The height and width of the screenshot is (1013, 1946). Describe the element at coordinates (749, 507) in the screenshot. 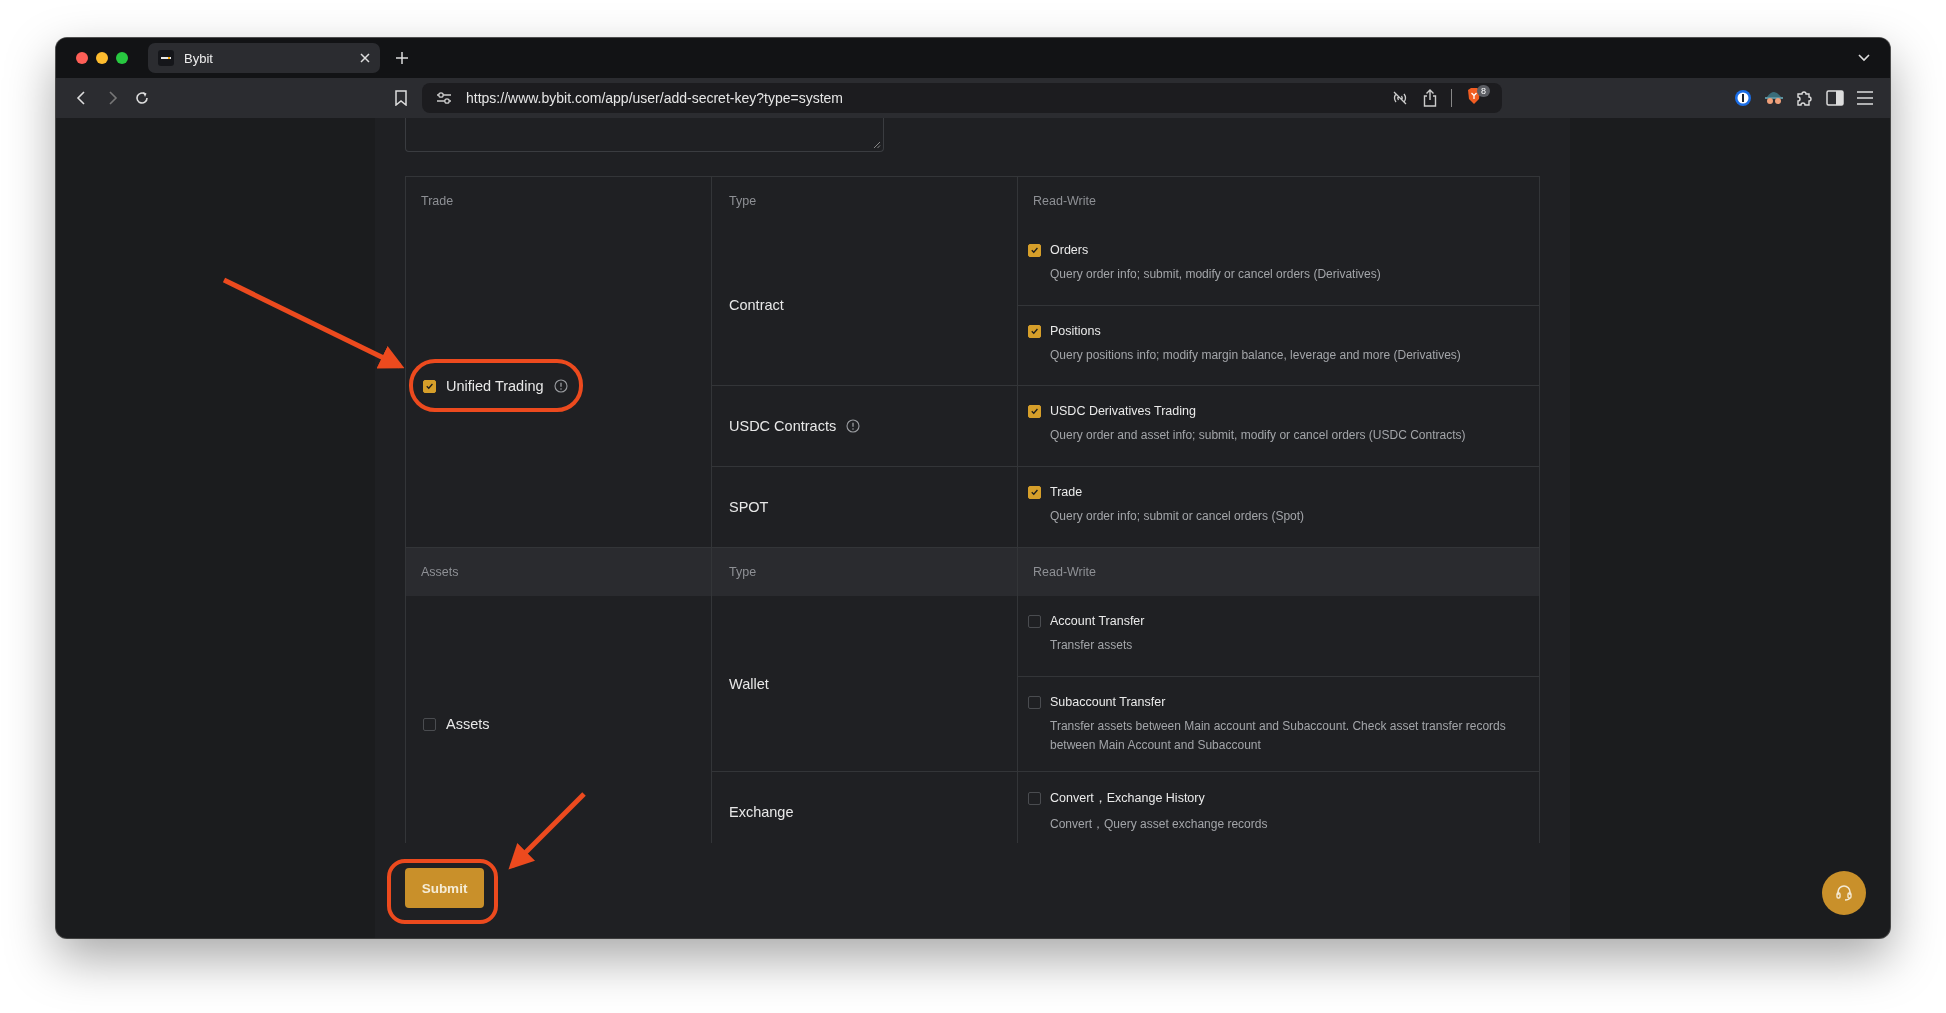

I see `type-name: SPOT` at that location.